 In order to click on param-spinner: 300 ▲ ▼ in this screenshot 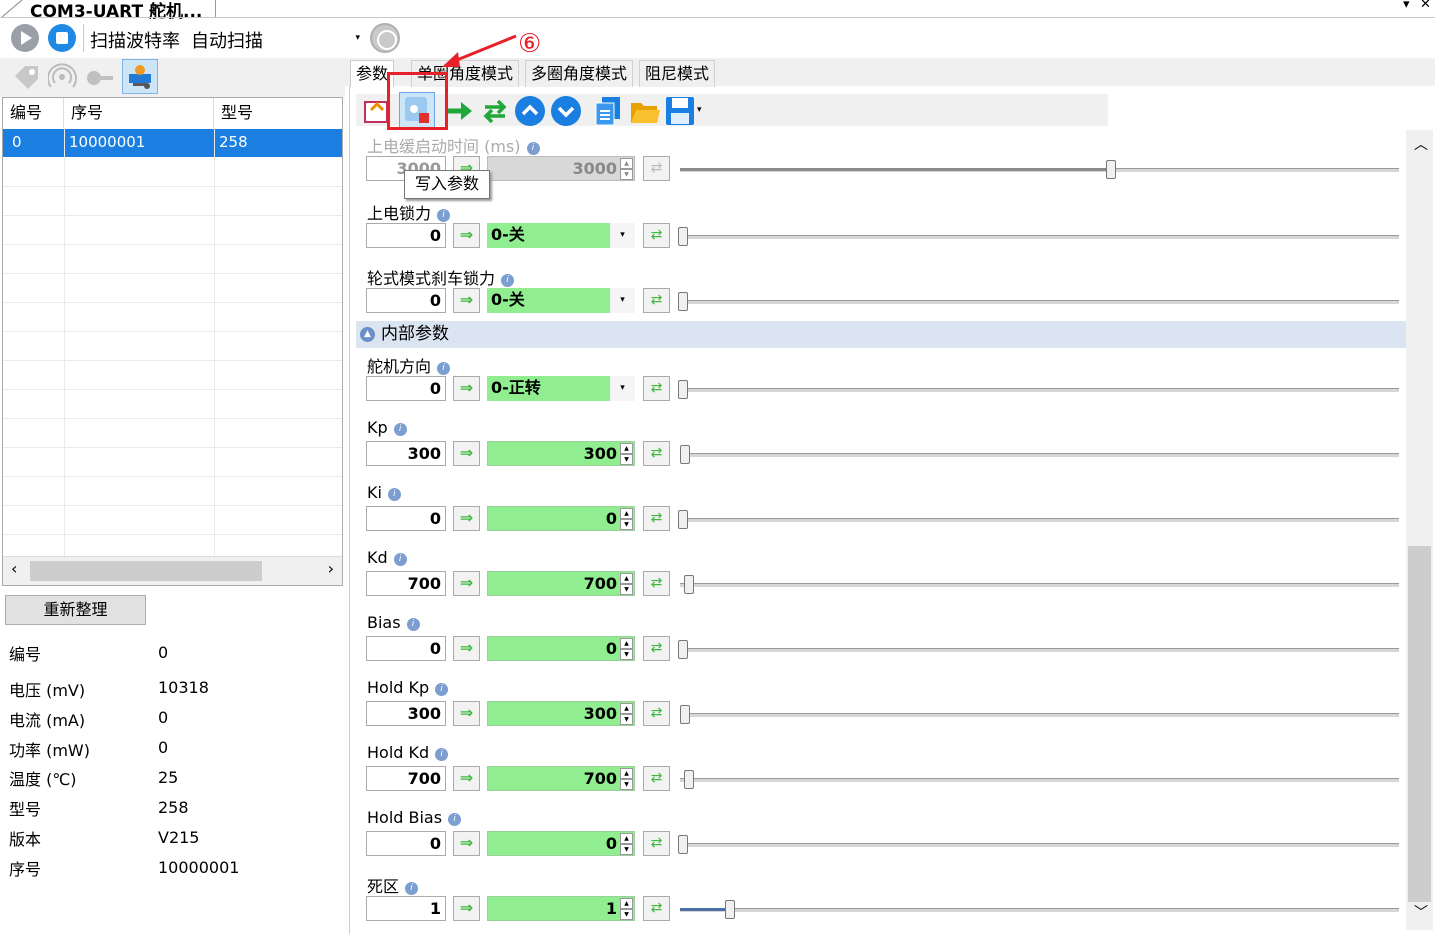, I will do `click(561, 713)`.